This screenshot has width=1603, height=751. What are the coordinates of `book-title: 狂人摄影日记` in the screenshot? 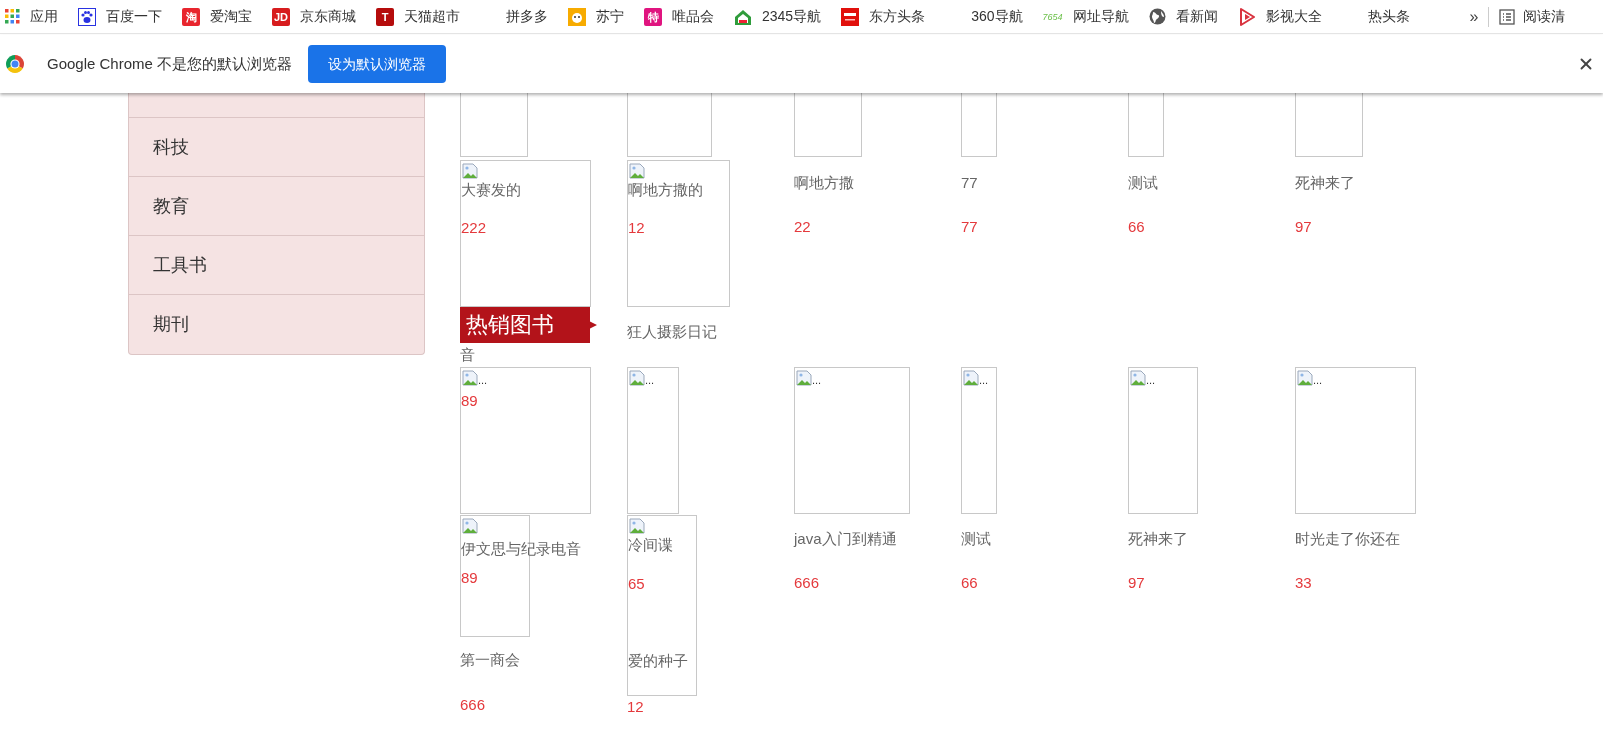 It's located at (672, 332).